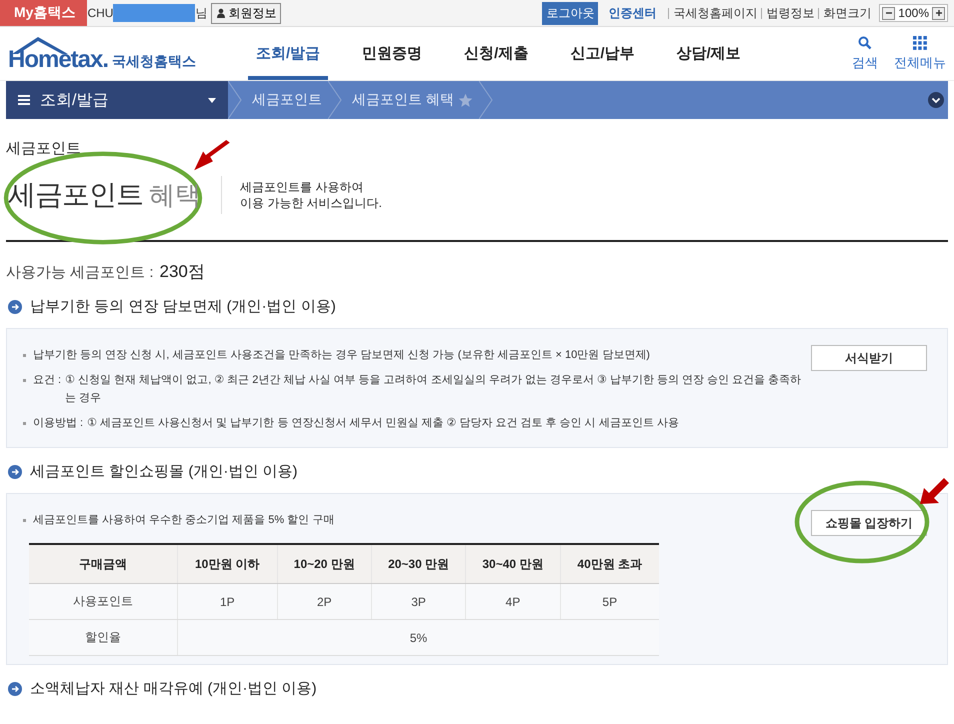  What do you see at coordinates (228, 602) in the screenshot?
I see `table-cell: 1P` at bounding box center [228, 602].